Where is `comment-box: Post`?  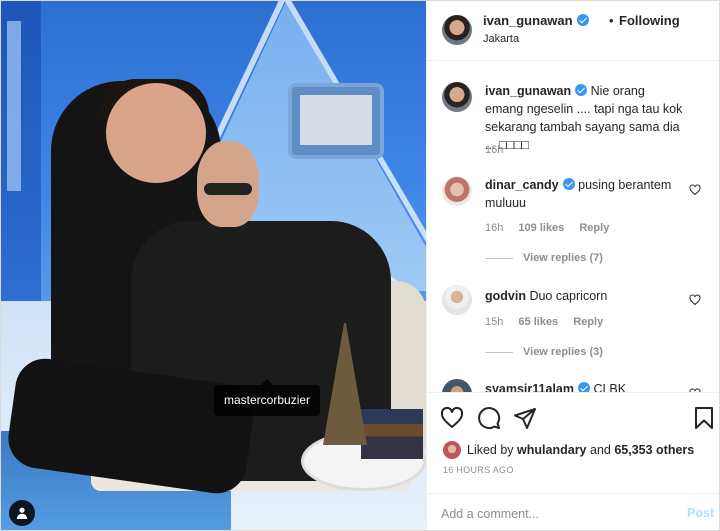 comment-box: Post is located at coordinates (573, 511).